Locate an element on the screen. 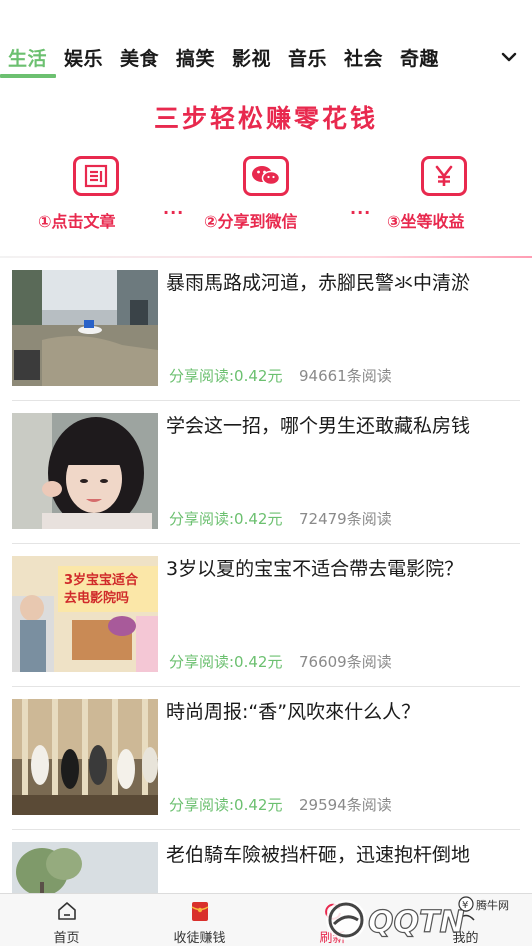  nav-recruit-label: 收徒赚钱 is located at coordinates (199, 938).